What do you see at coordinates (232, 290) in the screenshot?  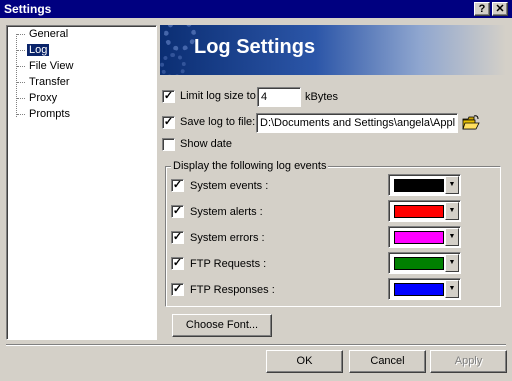 I see `ftp-responses-label: FTP Responses :` at bounding box center [232, 290].